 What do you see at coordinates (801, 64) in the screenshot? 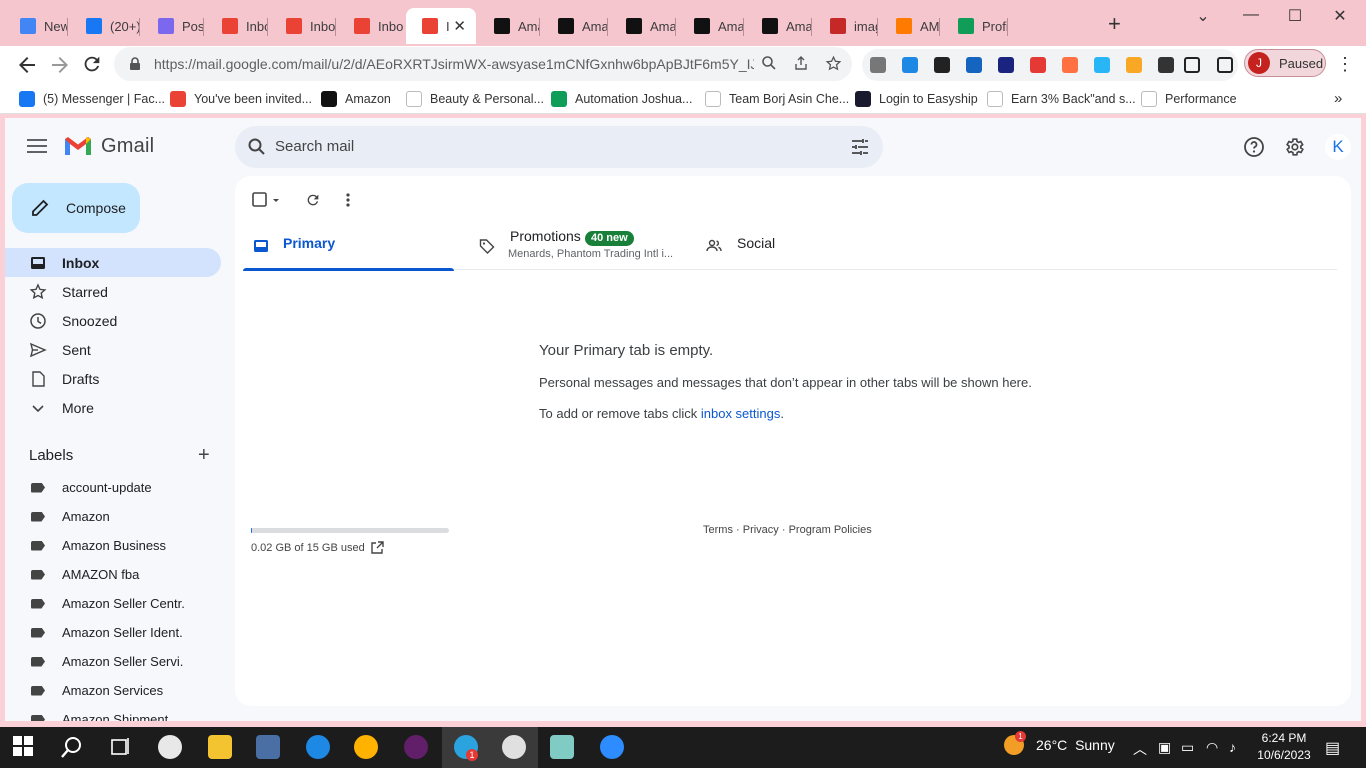
I see `share-icon` at bounding box center [801, 64].